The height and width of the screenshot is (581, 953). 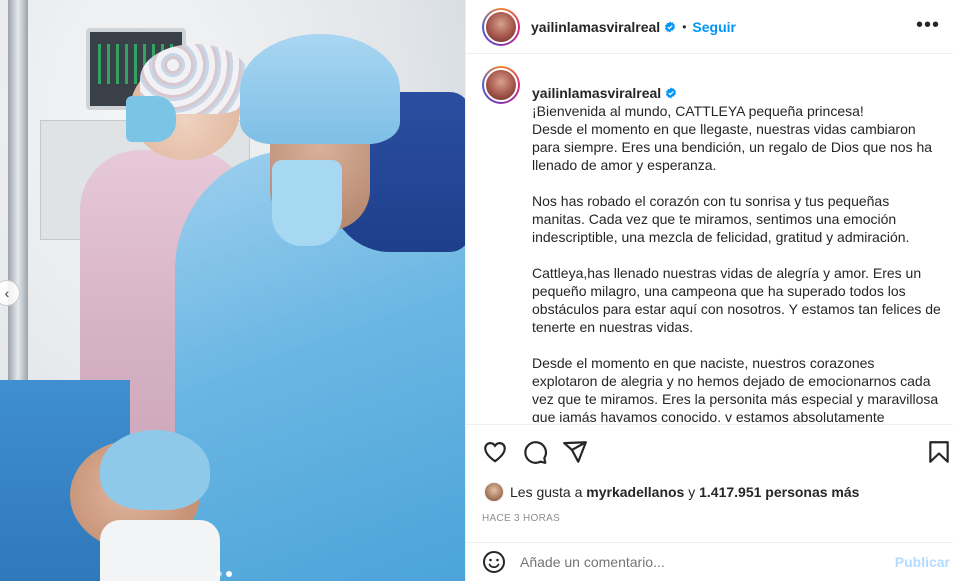 What do you see at coordinates (229, 574) in the screenshot?
I see `carousel-dot-active` at bounding box center [229, 574].